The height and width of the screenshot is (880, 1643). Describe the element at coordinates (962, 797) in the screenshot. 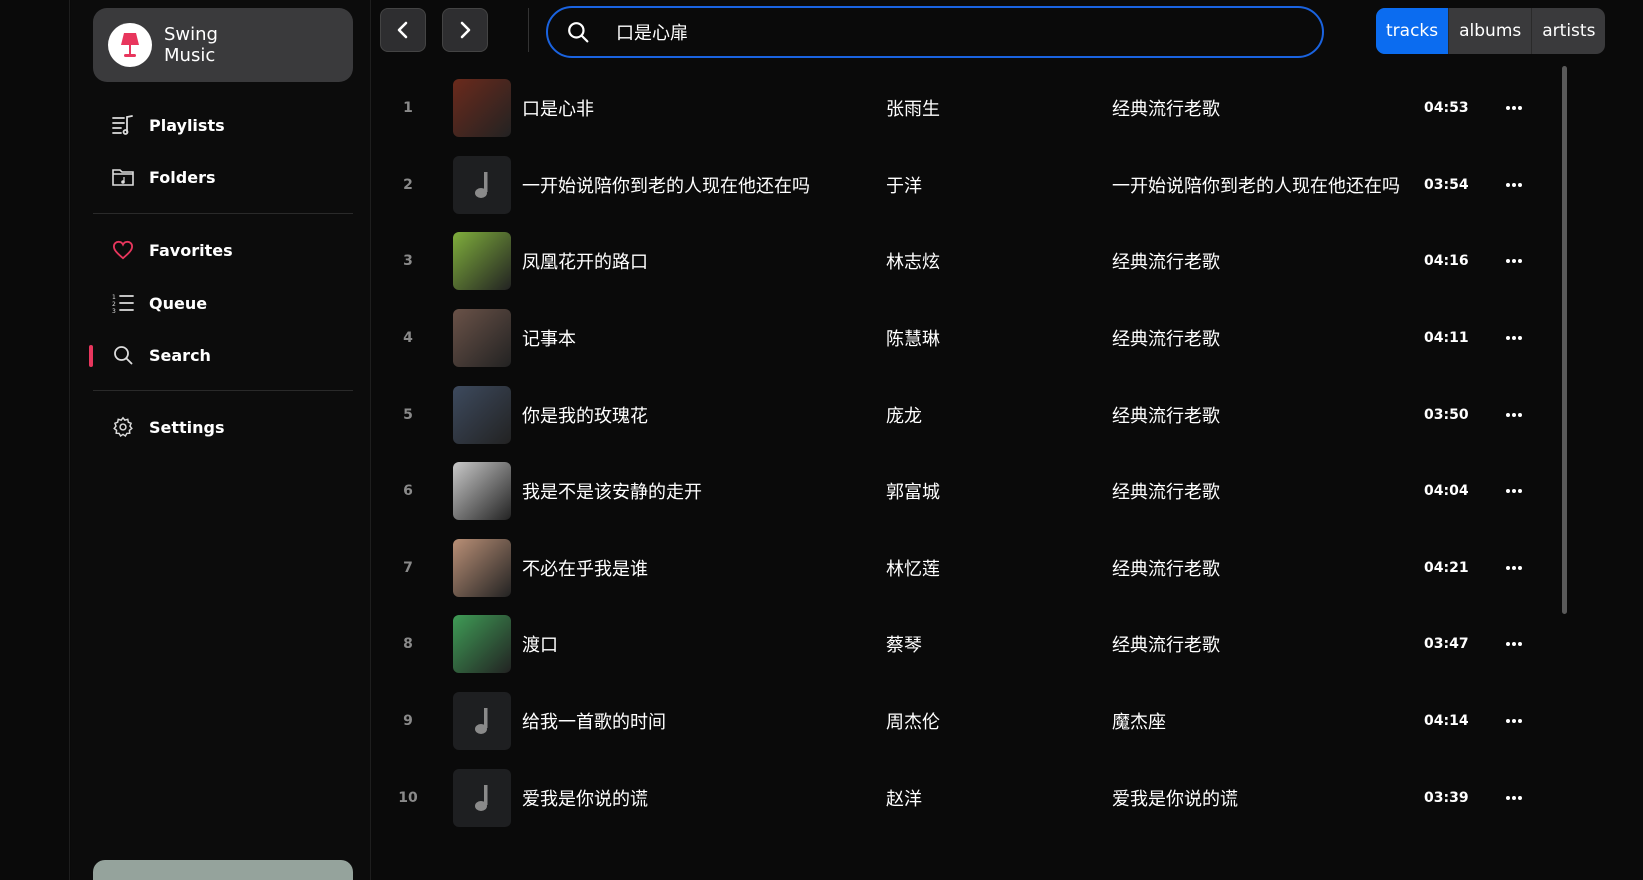

I see `track-row: 10 爱我是你说的谎 赵洋 爱我是你说的谎 03:39` at that location.